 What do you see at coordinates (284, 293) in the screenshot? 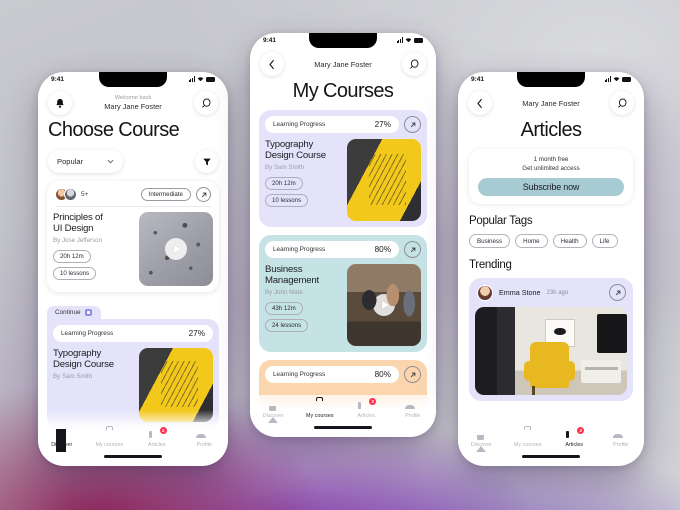
I see `course-author: By John Mate` at bounding box center [284, 293].